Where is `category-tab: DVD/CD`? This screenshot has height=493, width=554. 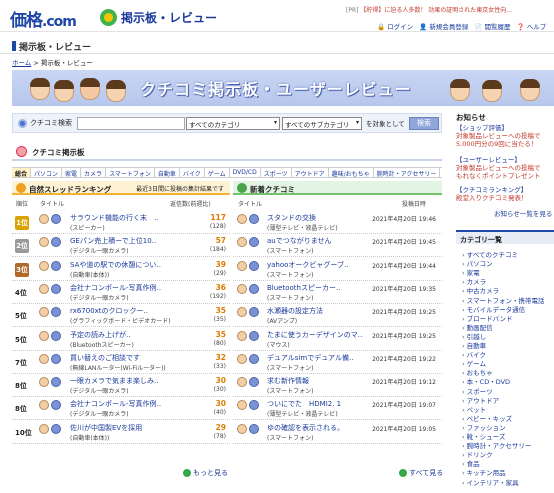
category-tab: DVD/CD is located at coordinates (245, 172).